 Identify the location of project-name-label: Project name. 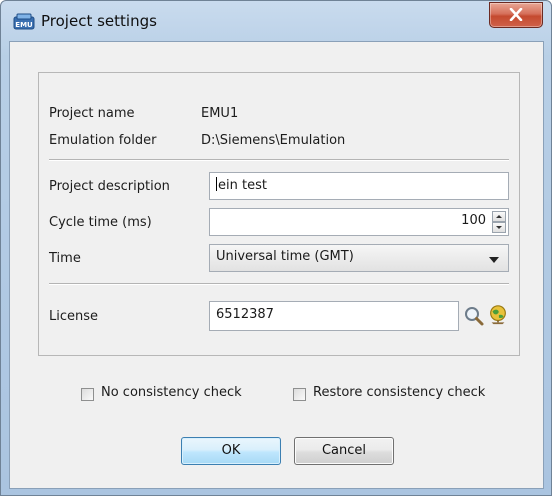
(92, 113).